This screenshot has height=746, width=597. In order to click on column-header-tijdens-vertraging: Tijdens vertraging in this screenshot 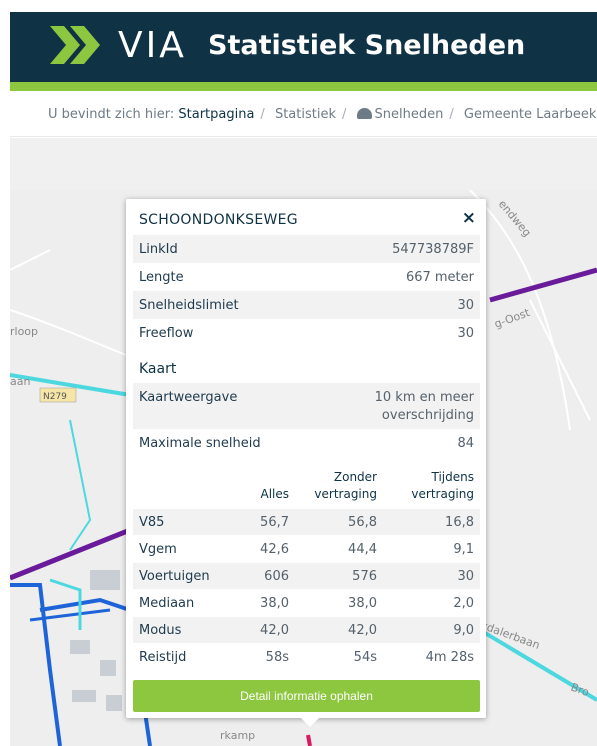, I will do `click(442, 485)`.